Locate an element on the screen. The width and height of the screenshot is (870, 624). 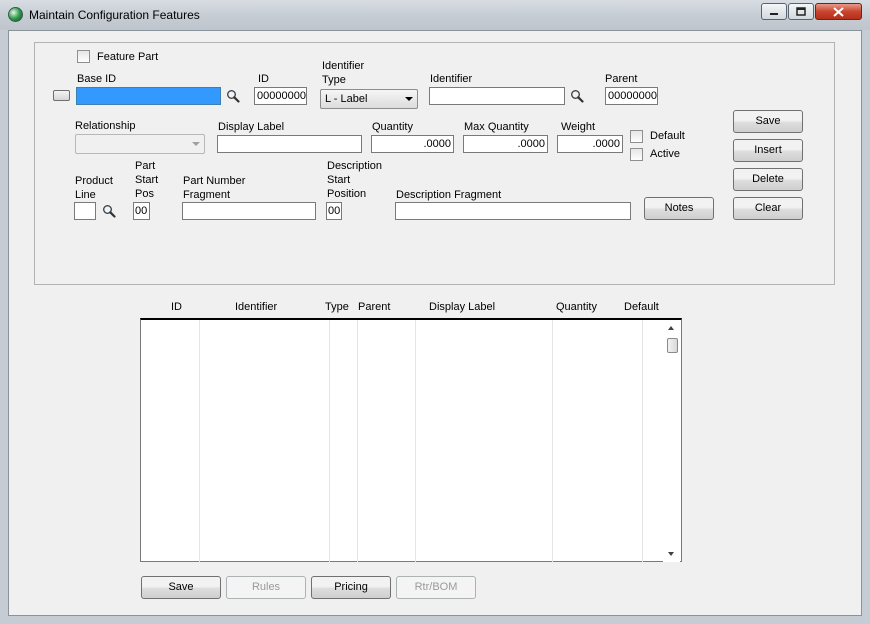
column-header-id: ID is located at coordinates (176, 307).